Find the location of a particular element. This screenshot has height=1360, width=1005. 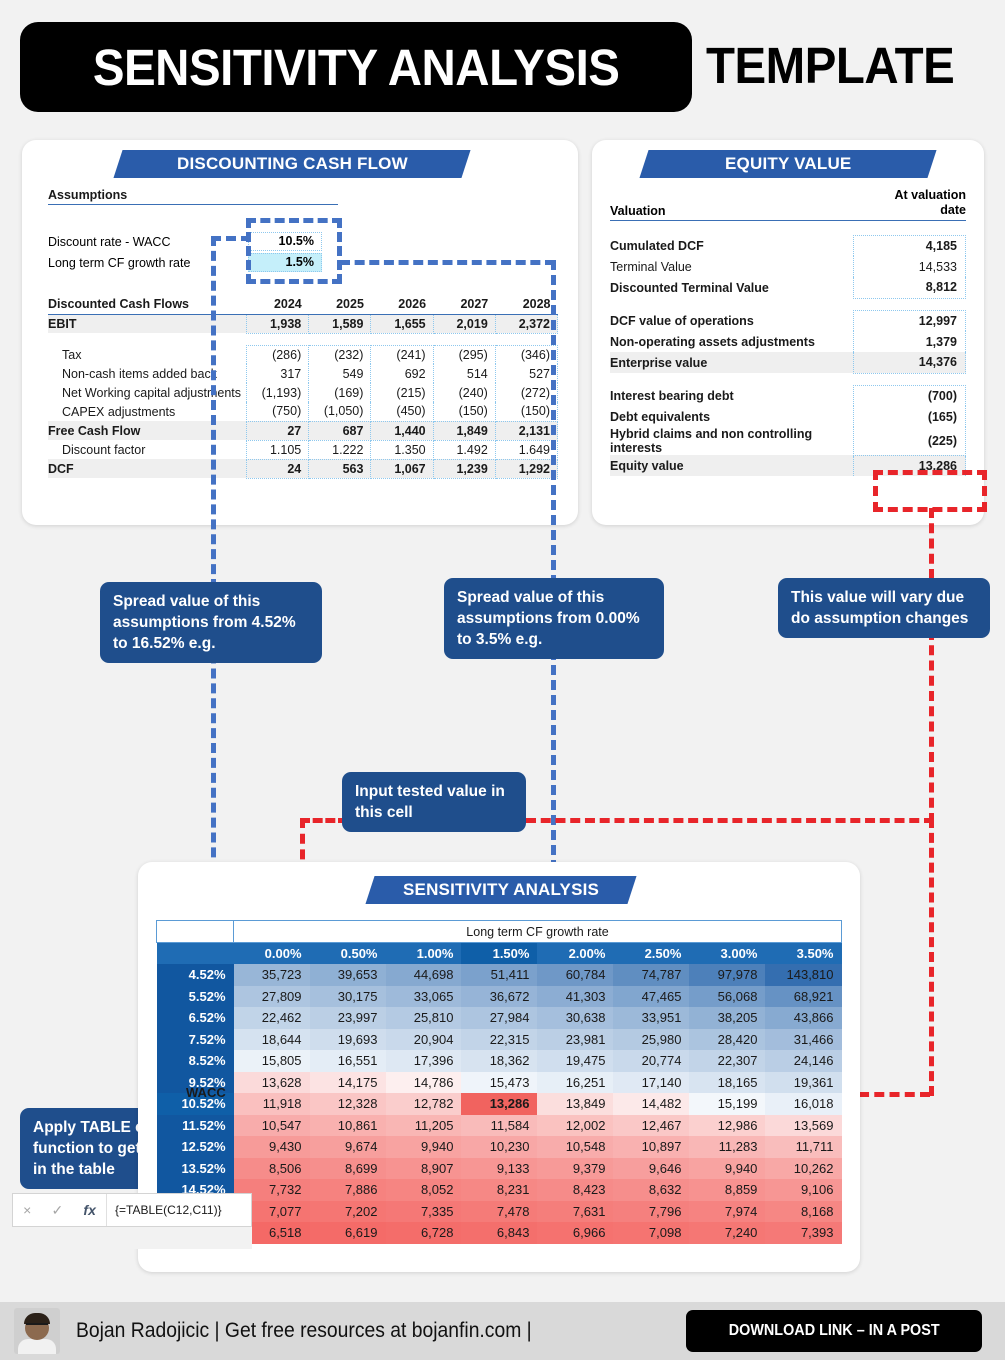

sensitivity-cell: 11,918 is located at coordinates (271, 1104).